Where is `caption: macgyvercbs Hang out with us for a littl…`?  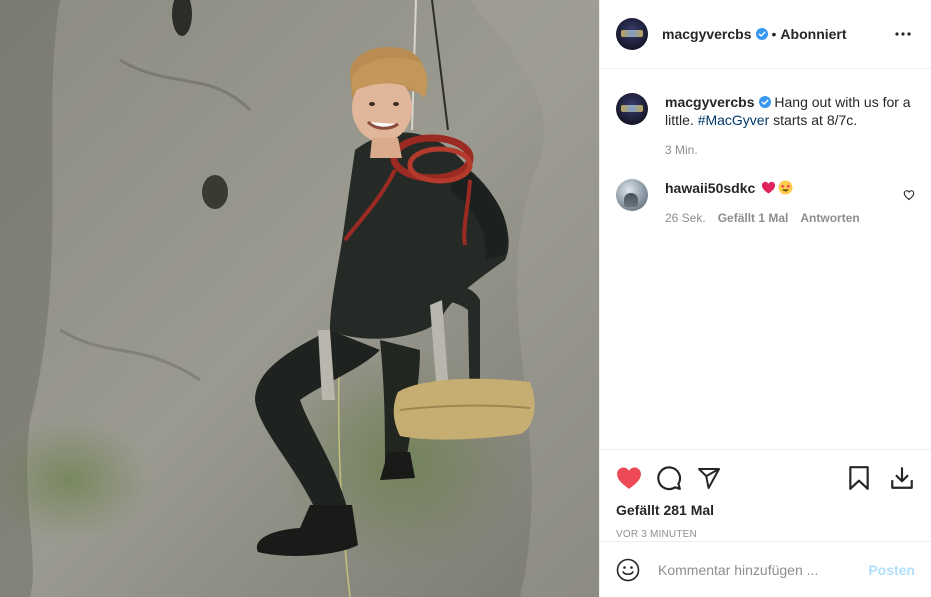
caption: macgyvercbs Hang out with us for a littl… is located at coordinates (765, 126).